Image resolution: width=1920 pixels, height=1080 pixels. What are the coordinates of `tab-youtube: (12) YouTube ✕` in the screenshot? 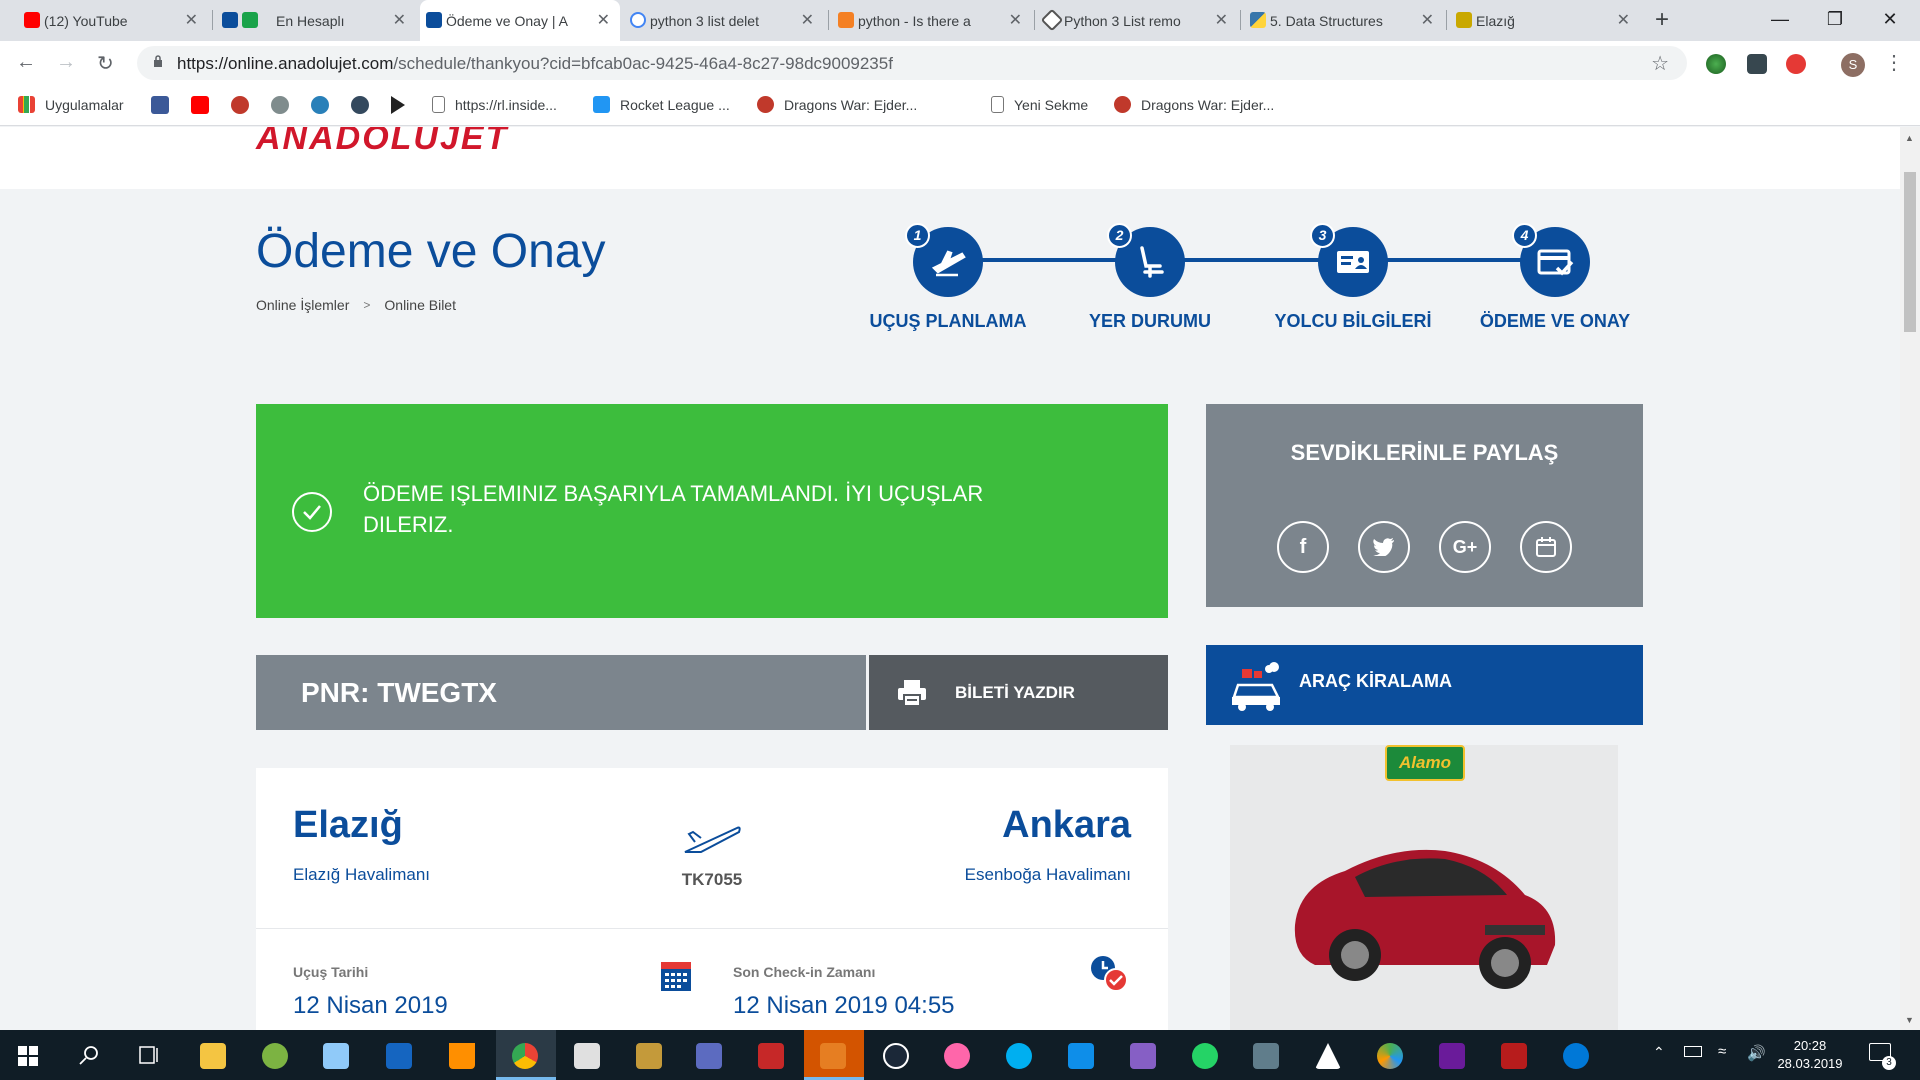 It's located at (113, 20).